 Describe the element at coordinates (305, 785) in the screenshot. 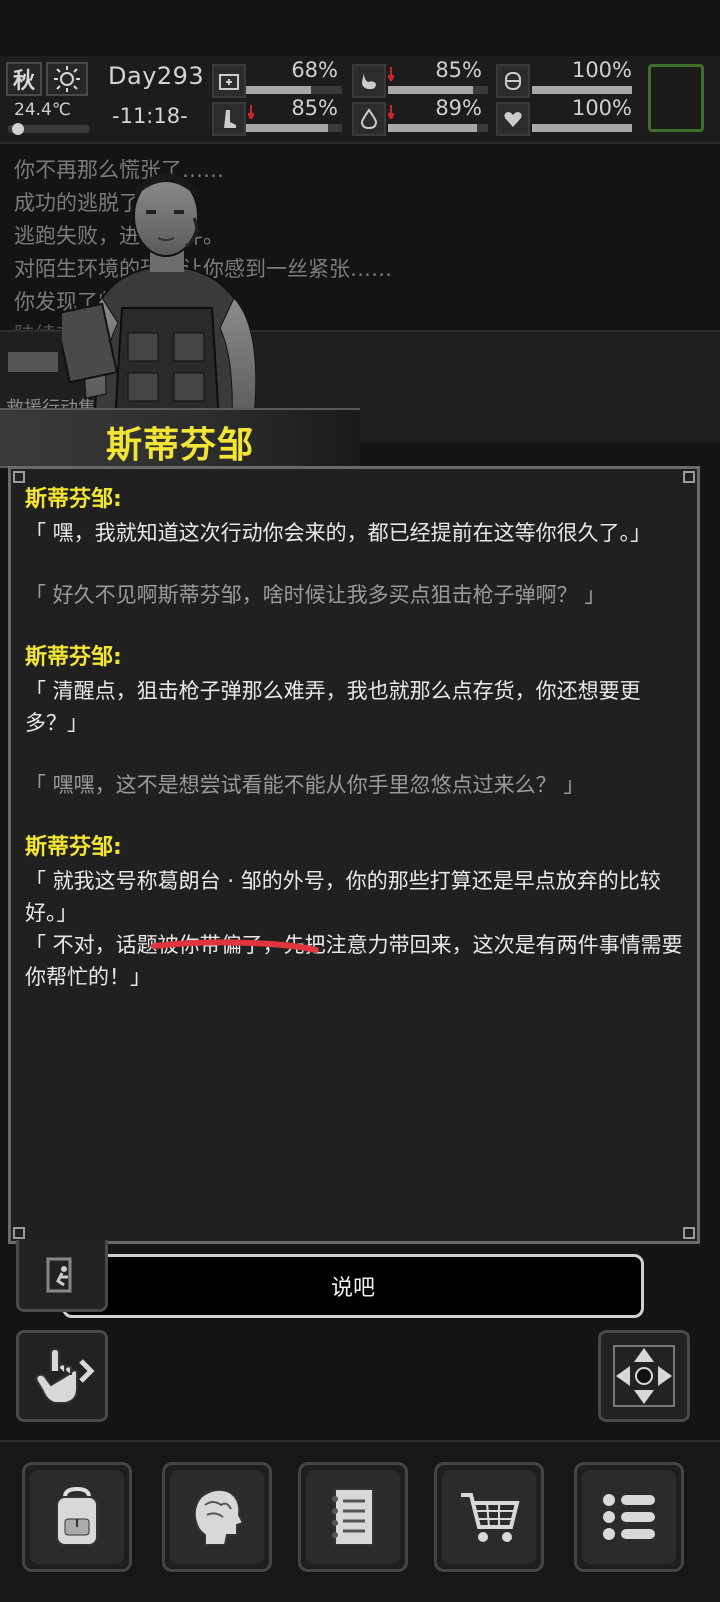

I see `player-dialog-line: 「 嘿嘿，这不是想尝试看能不能从你手里忽悠点过来么？ 」` at that location.